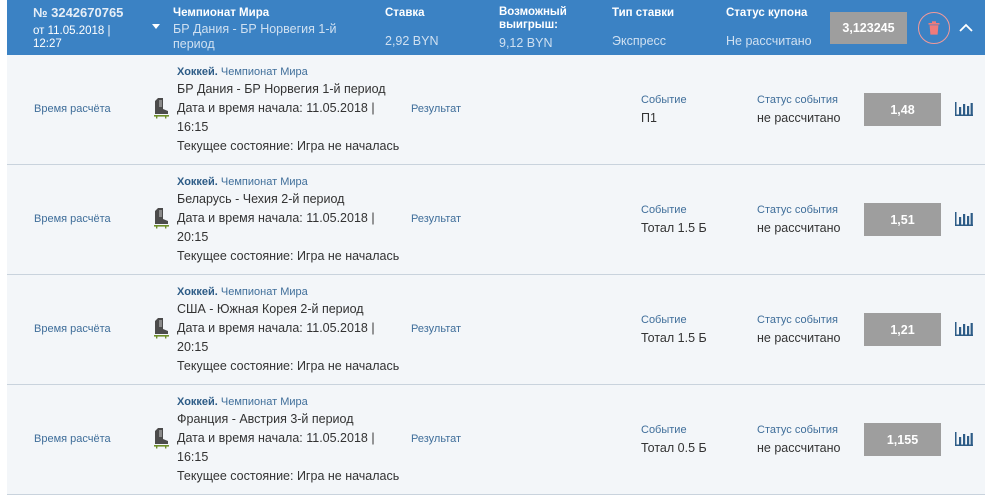 This screenshot has width=993, height=497. Describe the element at coordinates (902, 109) in the screenshot. I see `event-coefficient: 1,48` at that location.